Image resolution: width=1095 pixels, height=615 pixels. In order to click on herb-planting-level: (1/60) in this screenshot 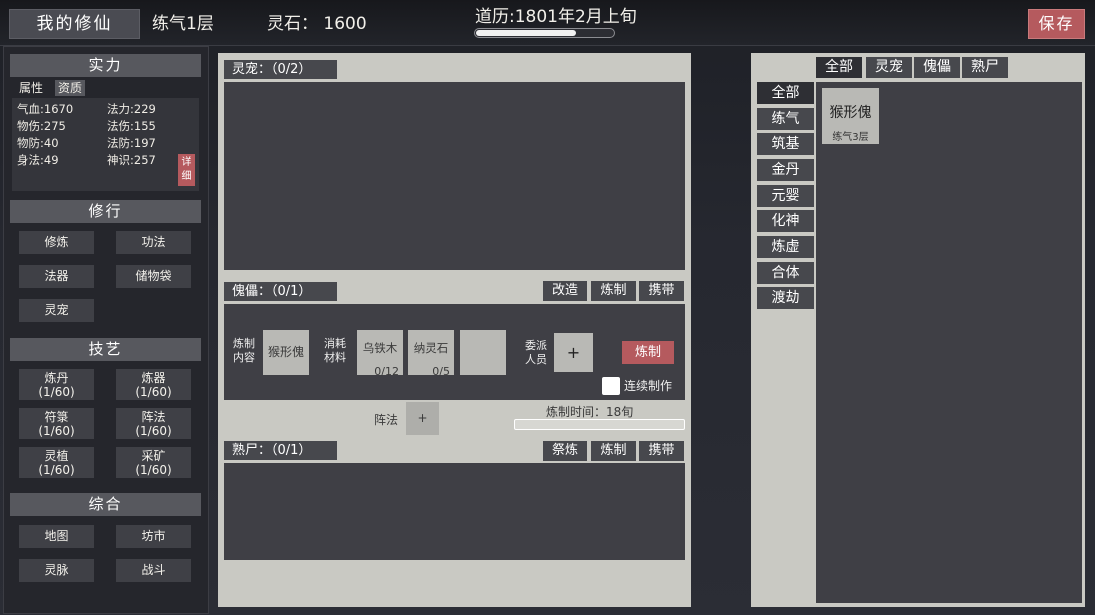, I will do `click(56, 470)`.